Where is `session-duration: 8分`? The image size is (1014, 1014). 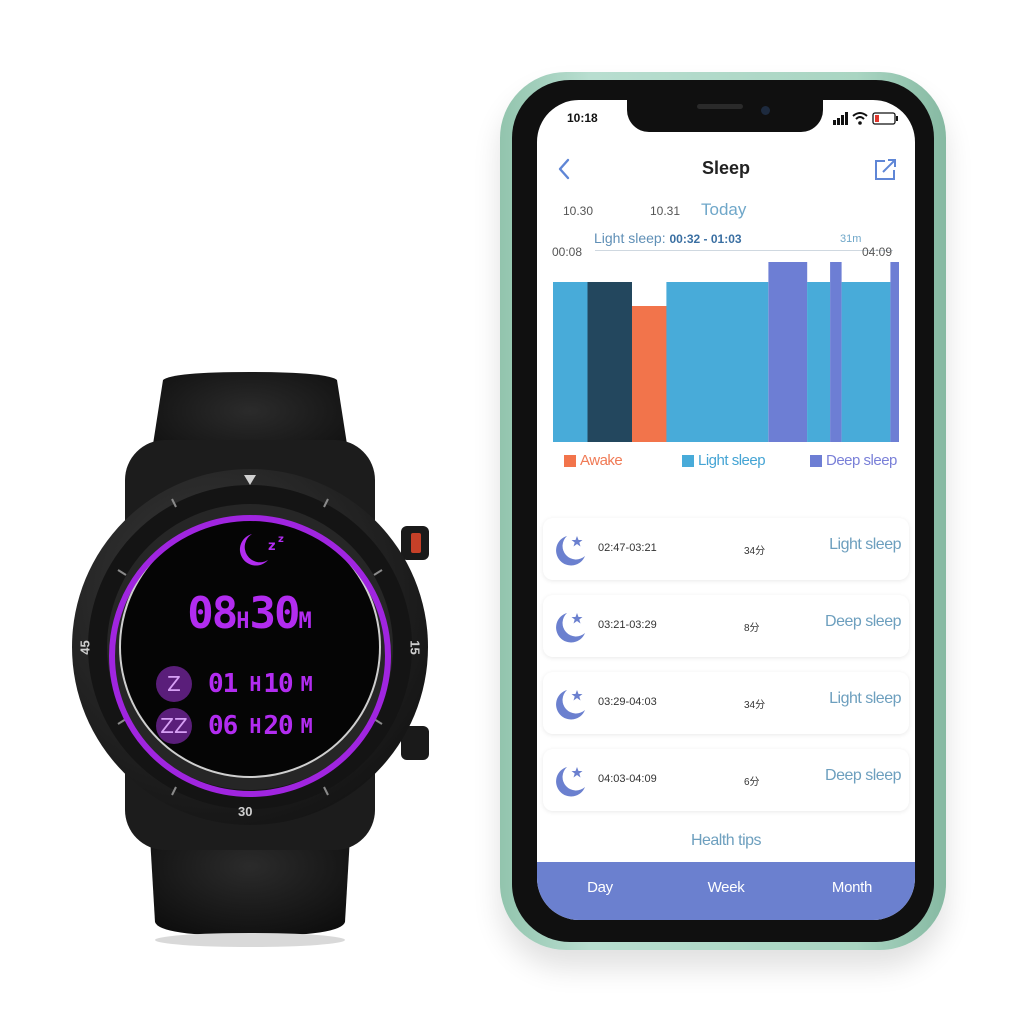
session-duration: 8分 is located at coordinates (752, 628).